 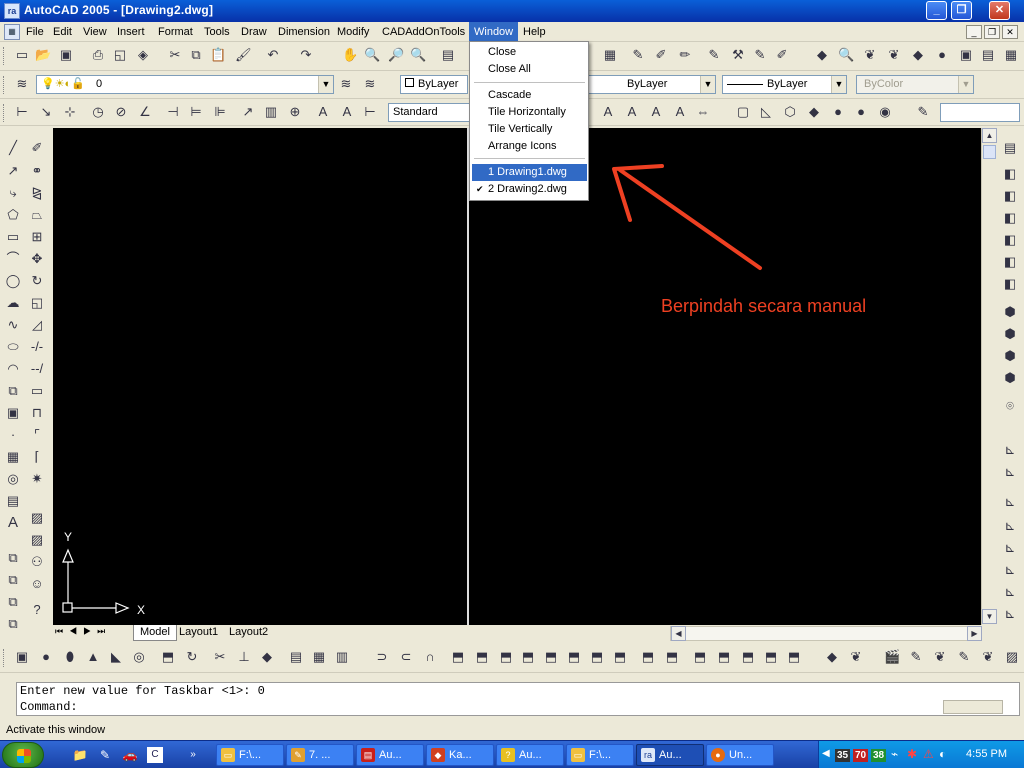 What do you see at coordinates (989, 135) in the screenshot?
I see `scroll-up-icon: ▲` at bounding box center [989, 135].